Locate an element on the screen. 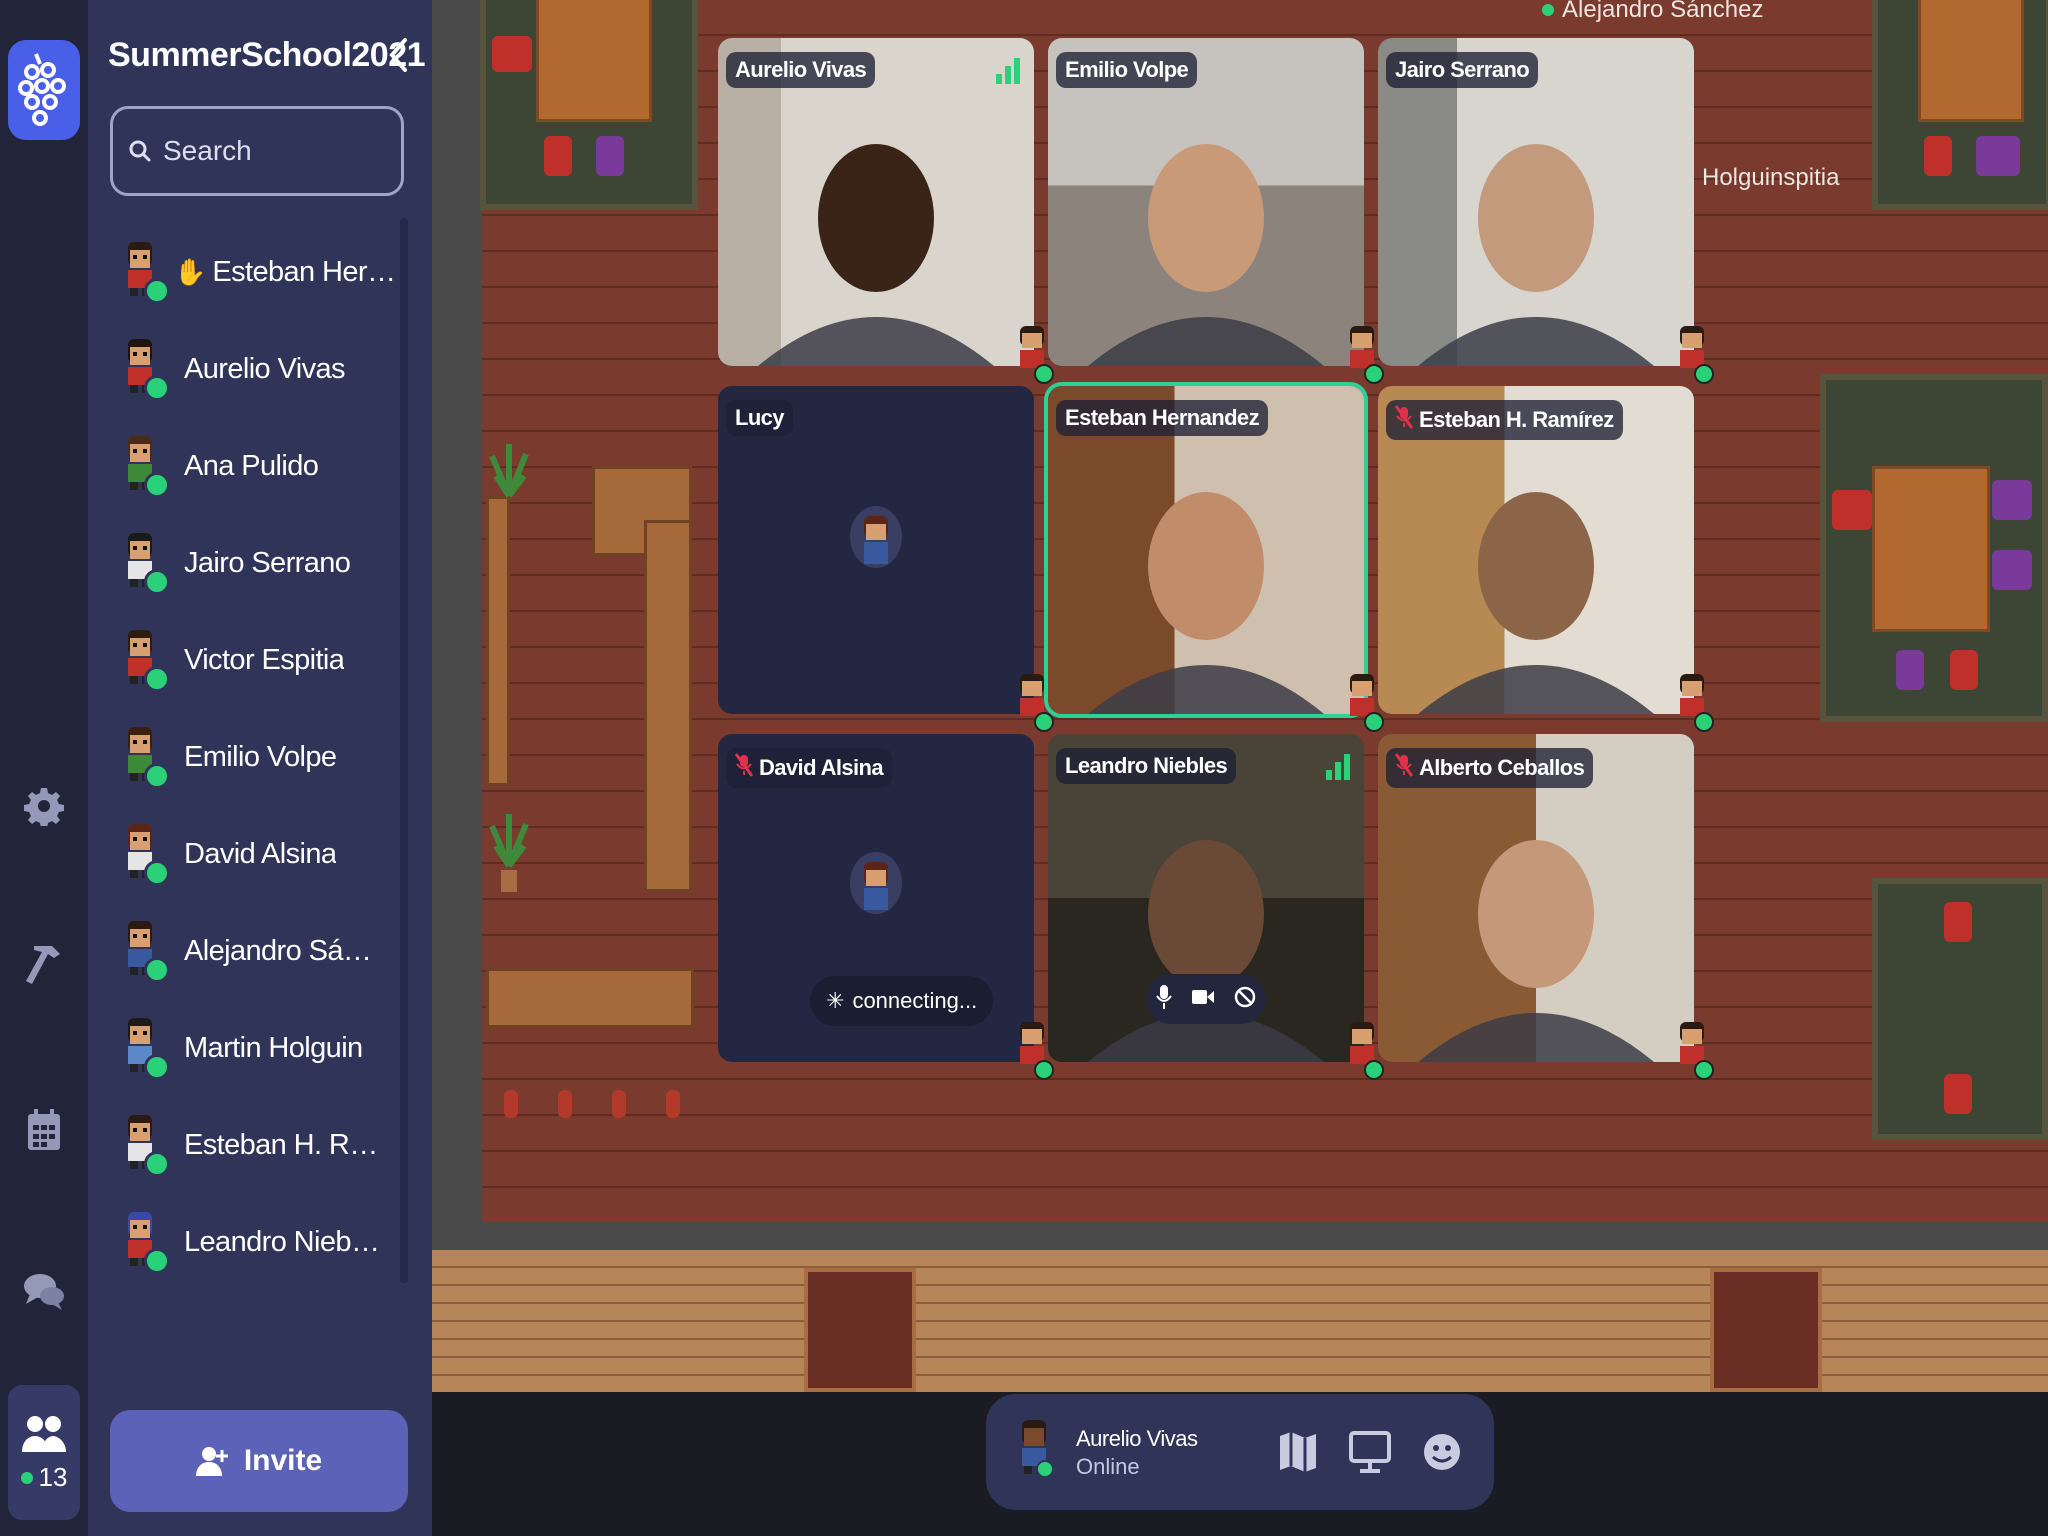 This screenshot has height=1536, width=2048. tile-name: Emilio Volpe is located at coordinates (1127, 69).